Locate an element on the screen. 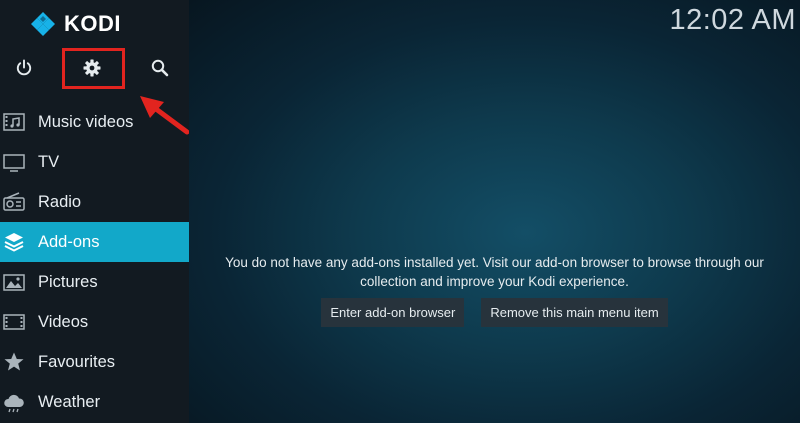 The height and width of the screenshot is (423, 800). power-button is located at coordinates (24, 68).